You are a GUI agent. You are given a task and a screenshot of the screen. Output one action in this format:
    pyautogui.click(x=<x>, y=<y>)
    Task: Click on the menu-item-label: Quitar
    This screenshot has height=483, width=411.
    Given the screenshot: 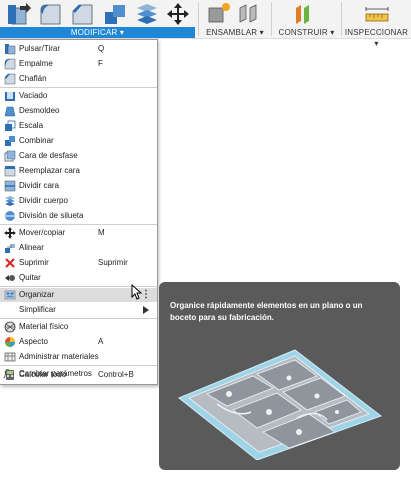 What is the action you would take?
    pyautogui.click(x=30, y=277)
    